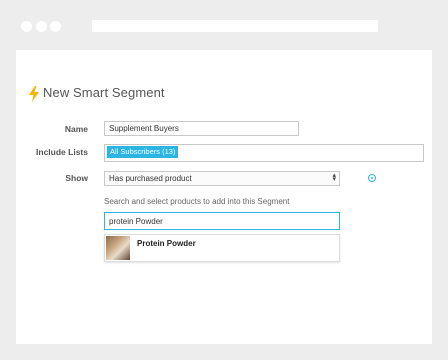 The height and width of the screenshot is (360, 448). What do you see at coordinates (26, 26) in the screenshot?
I see `window-close-dot` at bounding box center [26, 26].